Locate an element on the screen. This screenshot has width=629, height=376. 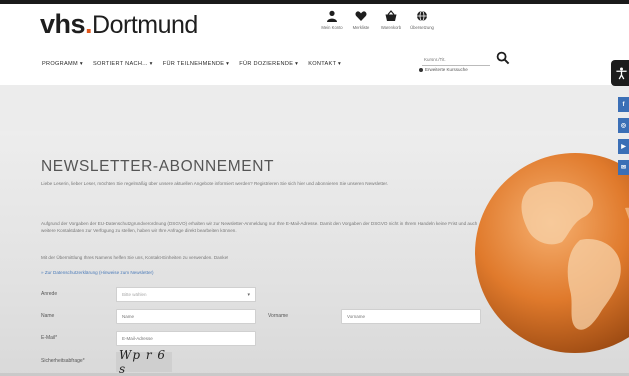
anrede-select: Bitte wählen ▾ is located at coordinates (186, 294).